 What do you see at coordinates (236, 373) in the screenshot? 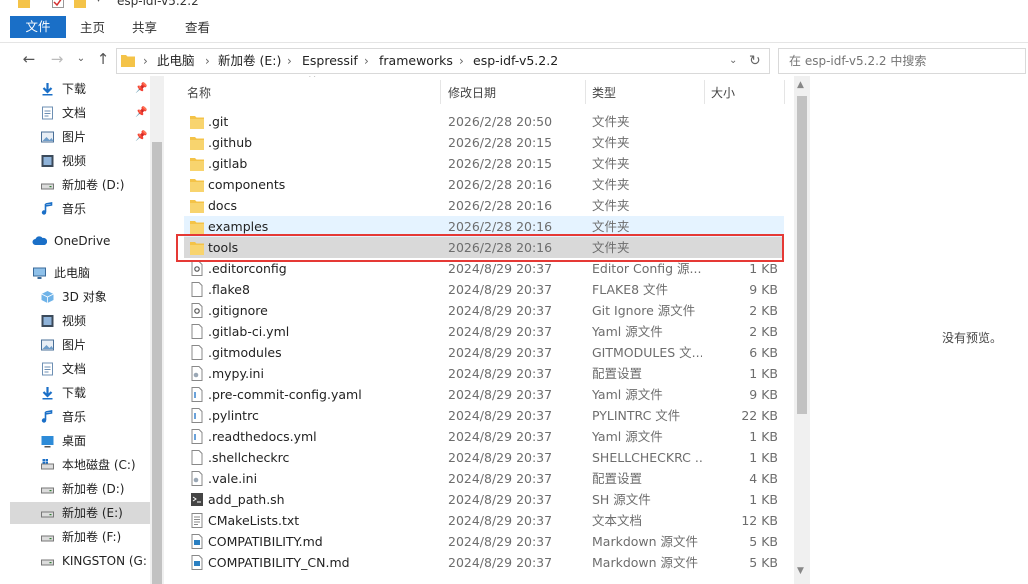
I see `file-name: .mypy.ini` at bounding box center [236, 373].